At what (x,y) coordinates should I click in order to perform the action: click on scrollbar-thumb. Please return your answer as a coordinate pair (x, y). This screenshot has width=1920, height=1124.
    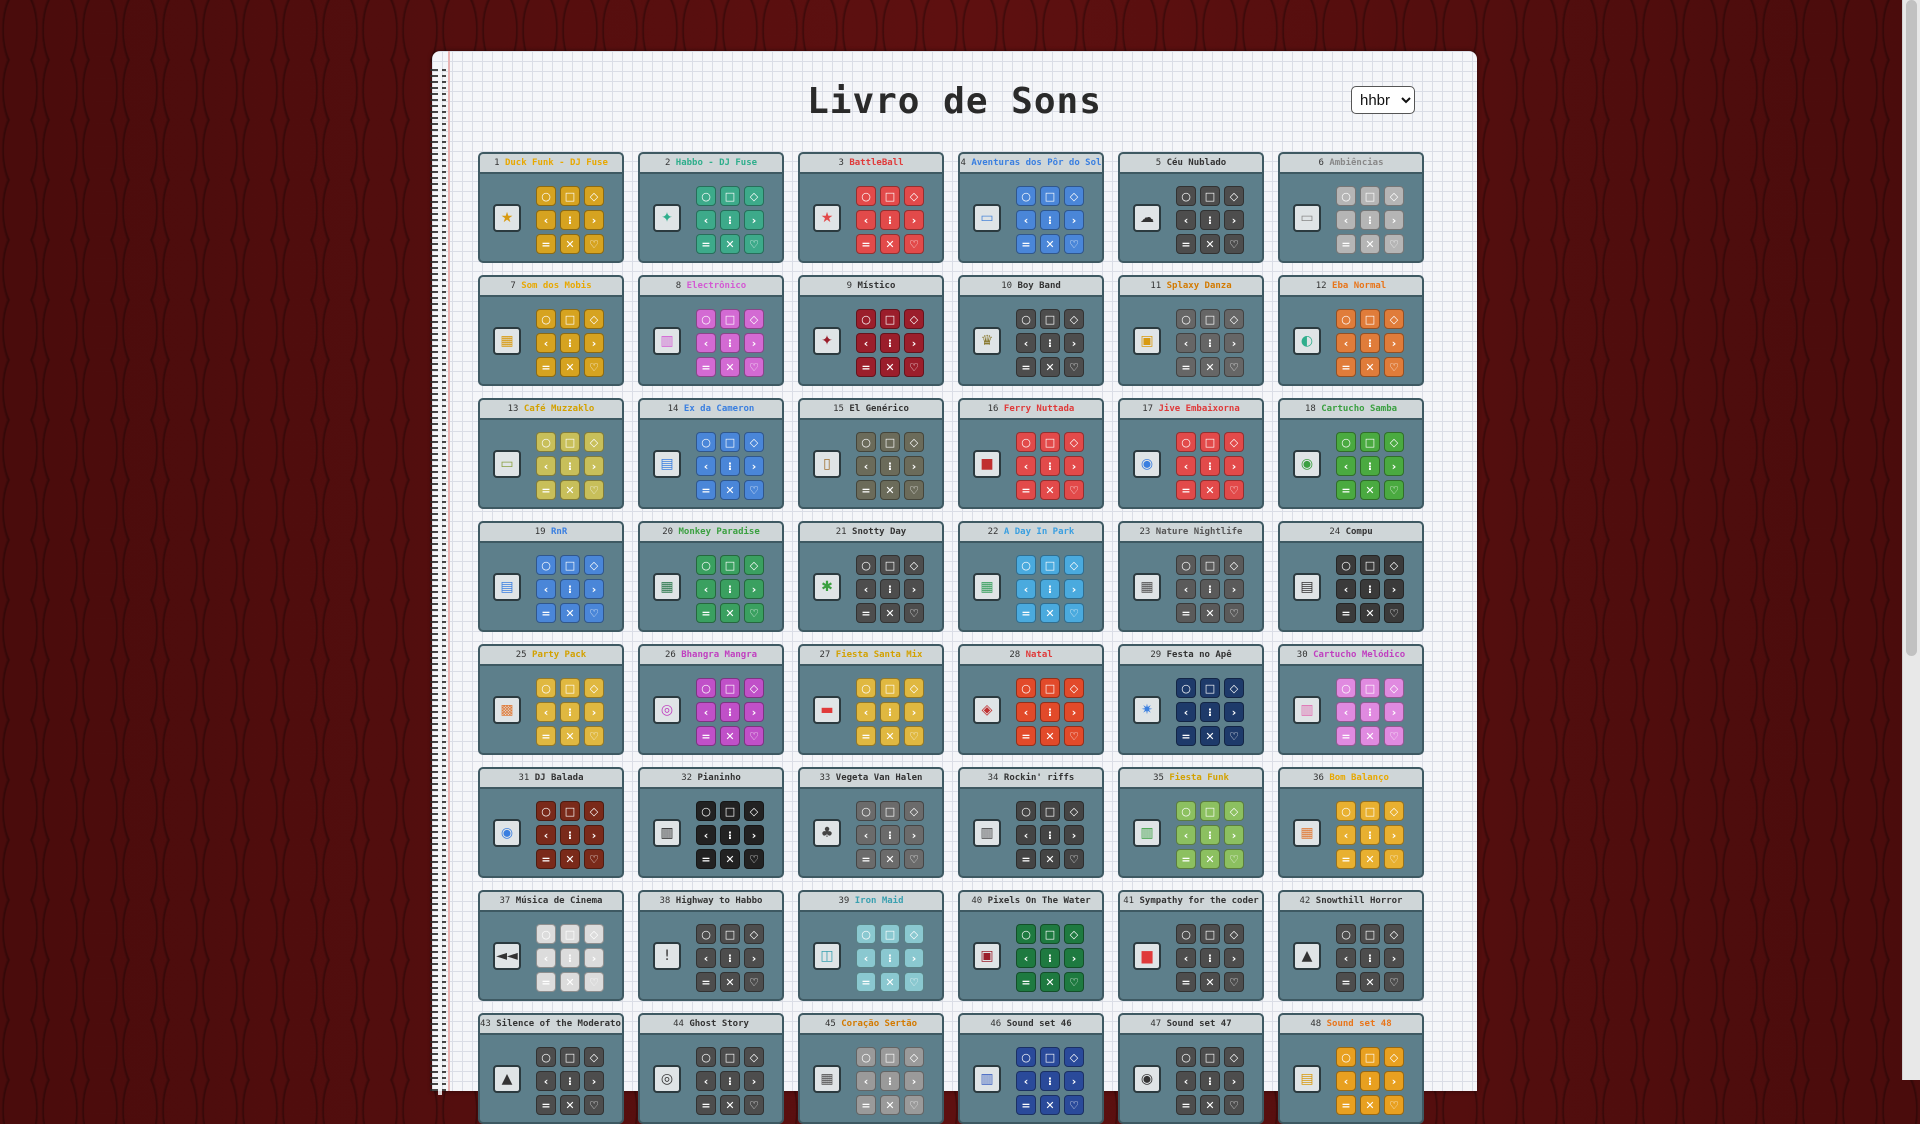
    Looking at the image, I should click on (1911, 328).